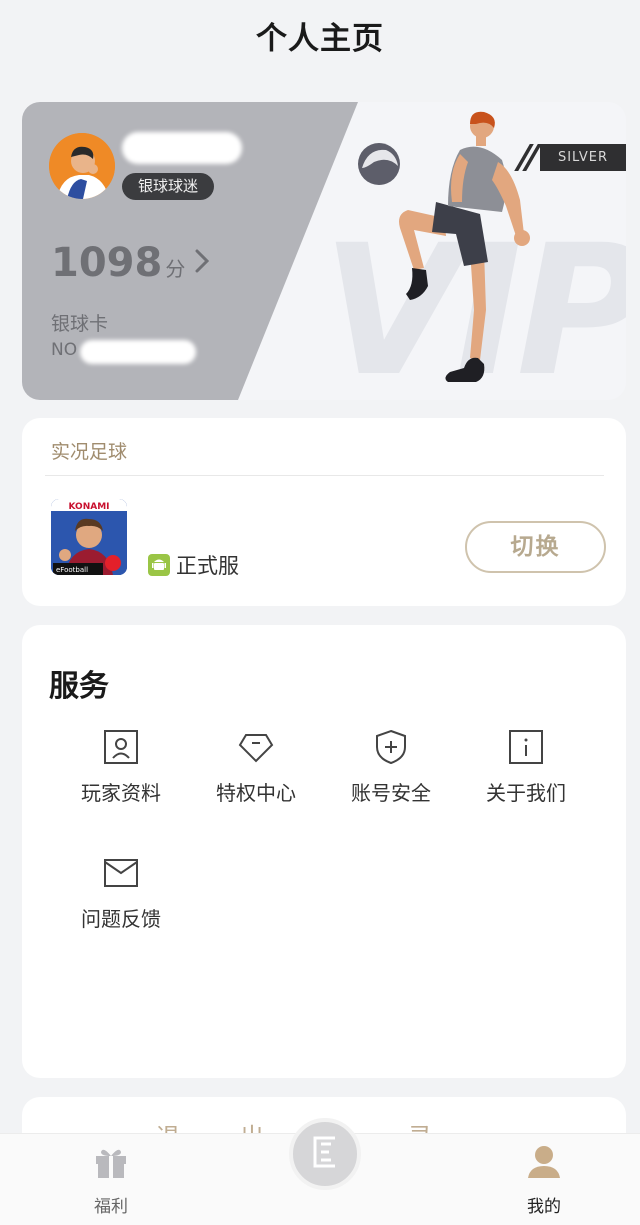 This screenshot has width=640, height=1225. Describe the element at coordinates (175, 269) in the screenshot. I see `points-unit: 分` at that location.